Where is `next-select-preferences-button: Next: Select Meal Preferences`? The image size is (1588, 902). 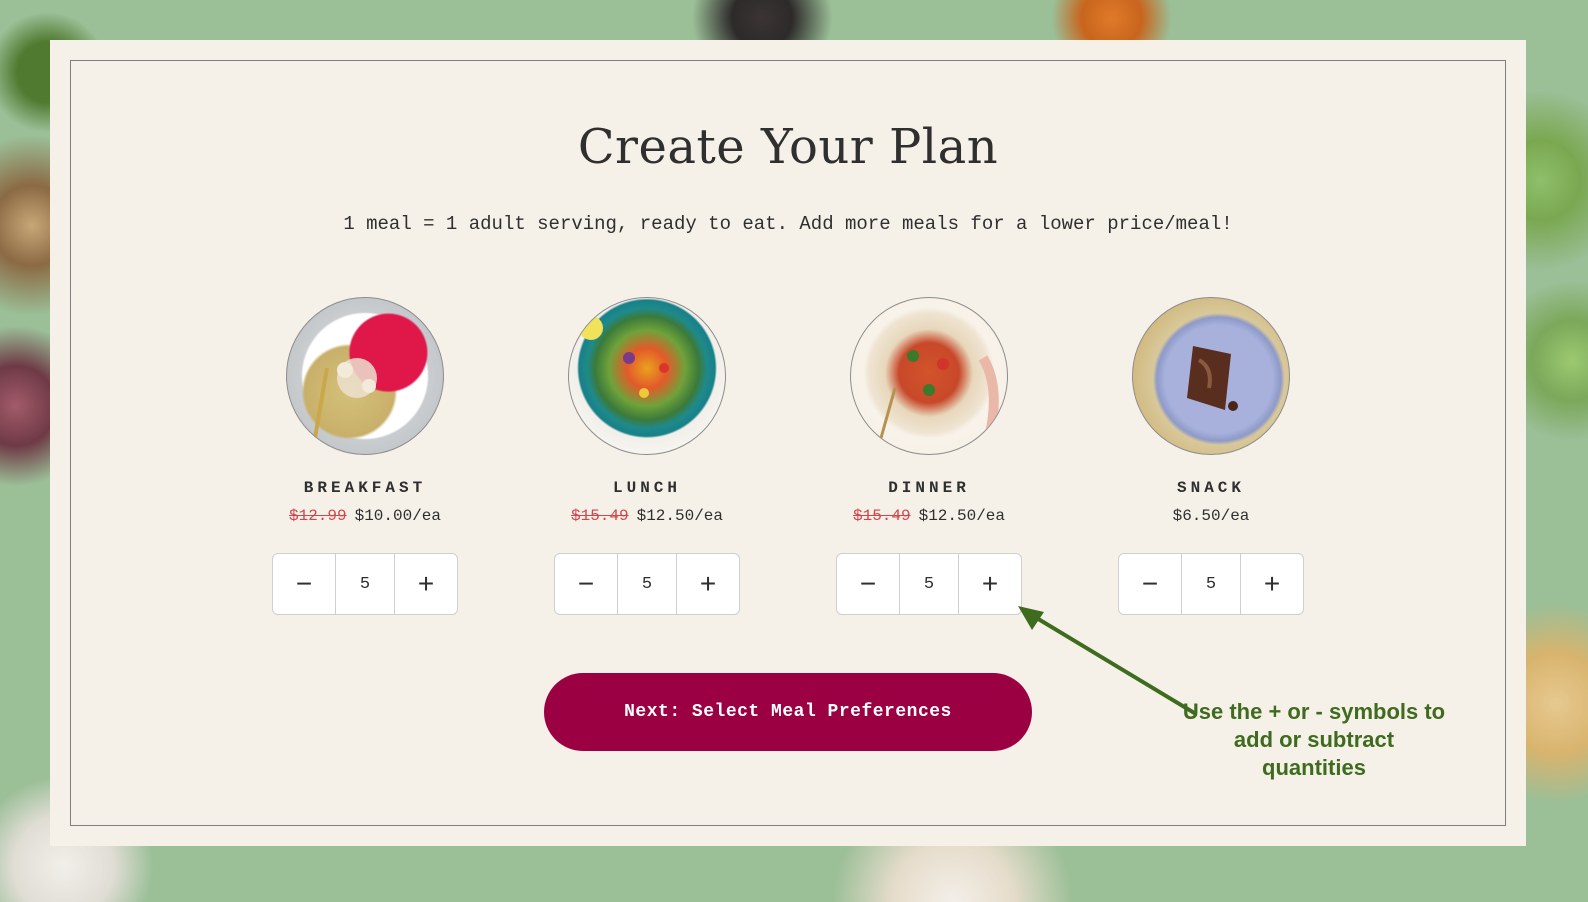
next-select-preferences-button: Next: Select Meal Preferences is located at coordinates (788, 712).